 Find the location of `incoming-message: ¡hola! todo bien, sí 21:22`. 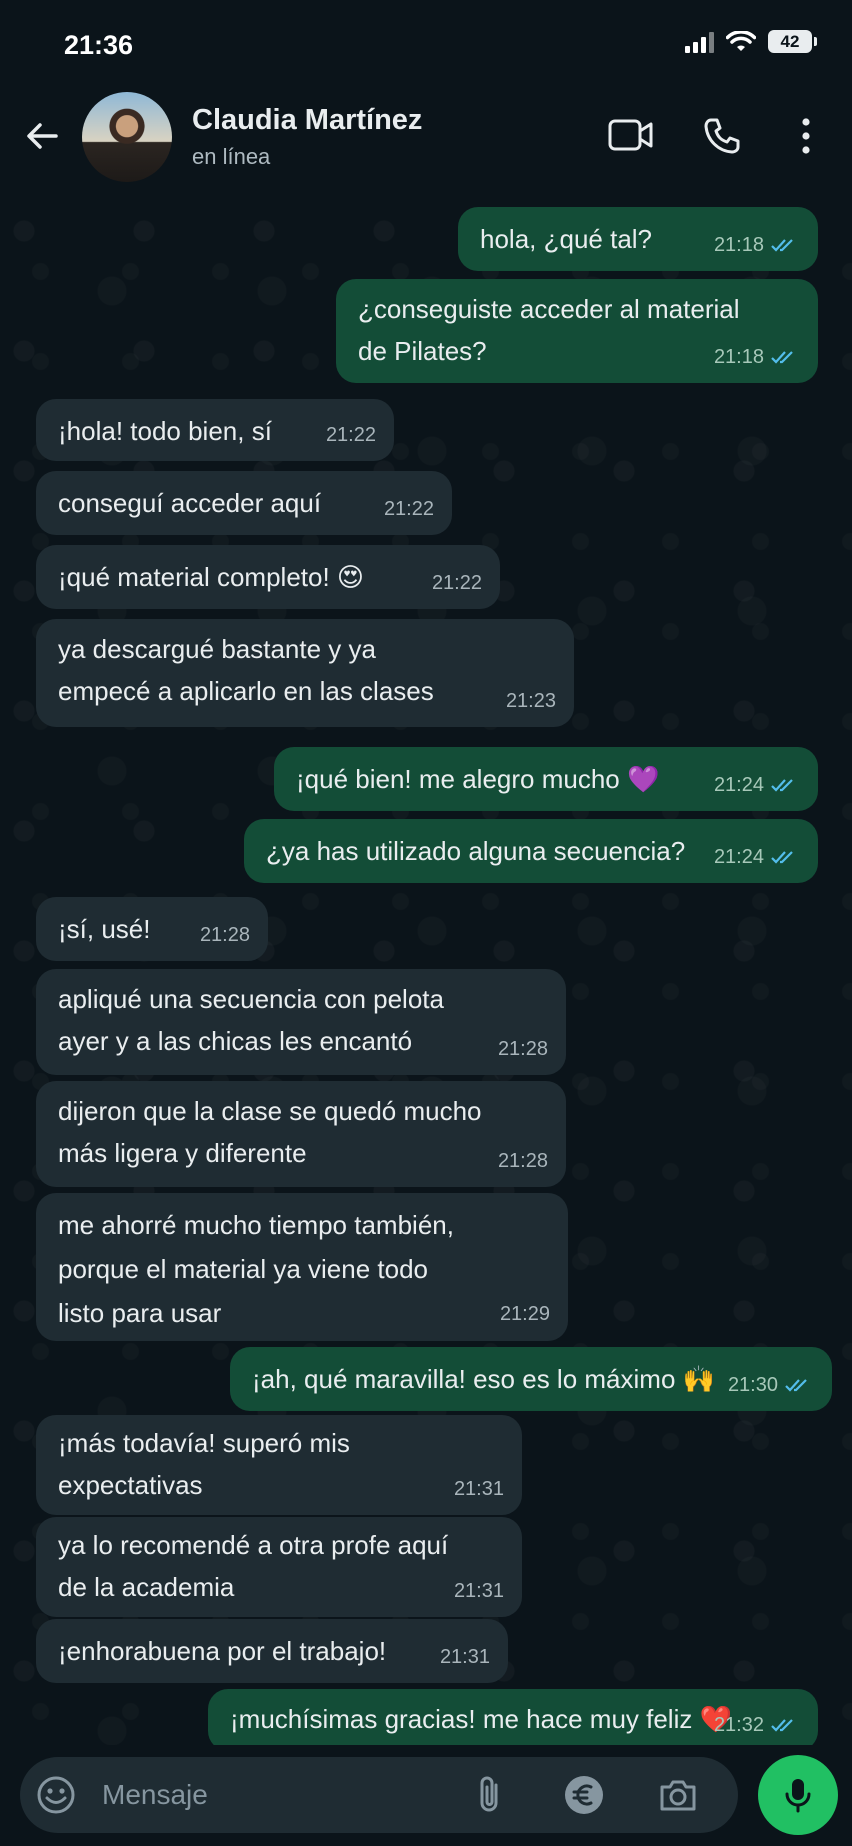

incoming-message: ¡hola! todo bien, sí 21:22 is located at coordinates (215, 430).